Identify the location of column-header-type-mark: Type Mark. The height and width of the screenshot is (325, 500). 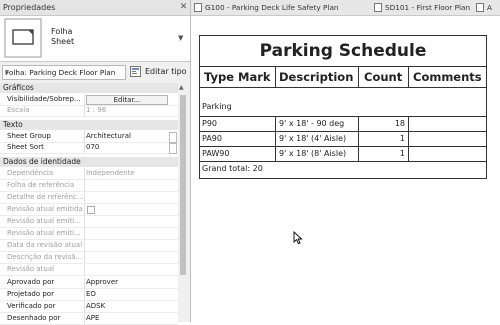
(237, 77).